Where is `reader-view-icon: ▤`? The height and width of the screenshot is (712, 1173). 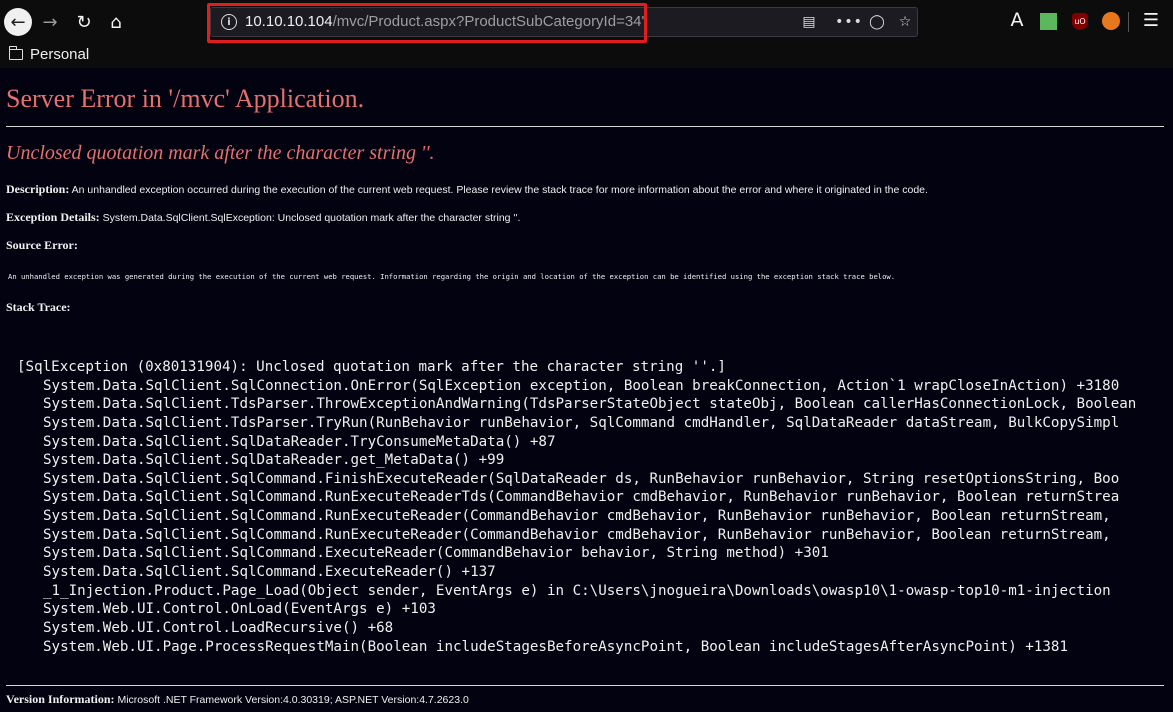 reader-view-icon: ▤ is located at coordinates (809, 22).